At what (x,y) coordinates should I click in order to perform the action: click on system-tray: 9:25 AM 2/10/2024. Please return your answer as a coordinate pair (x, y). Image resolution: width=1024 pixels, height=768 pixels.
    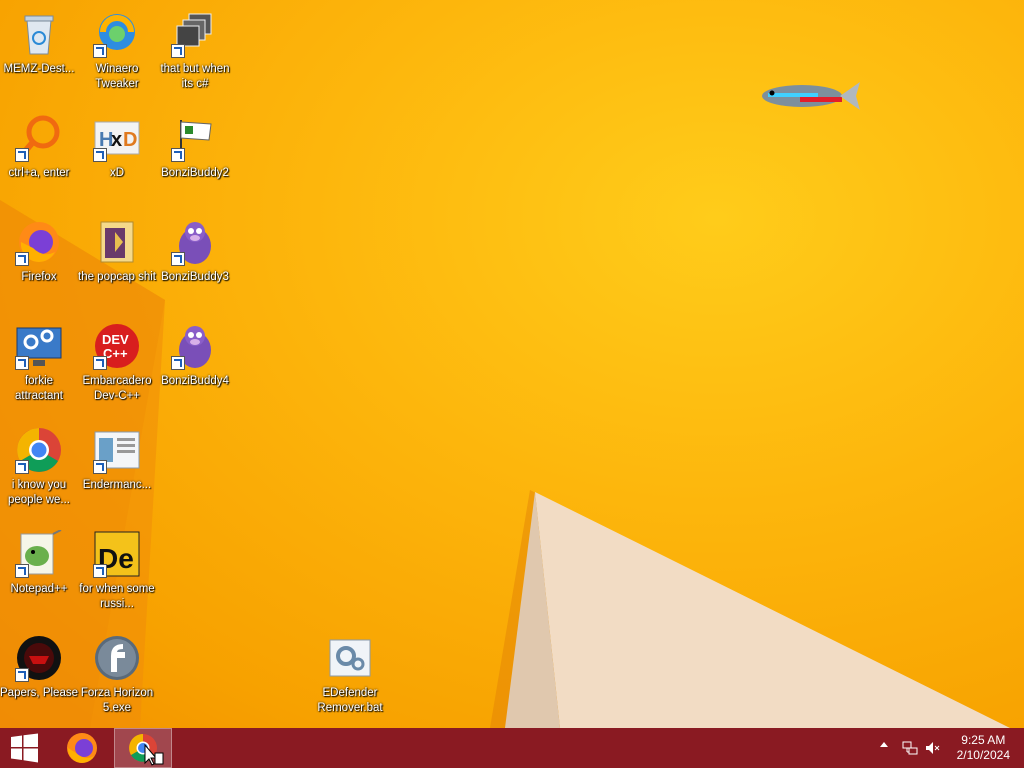
    Looking at the image, I should click on (944, 748).